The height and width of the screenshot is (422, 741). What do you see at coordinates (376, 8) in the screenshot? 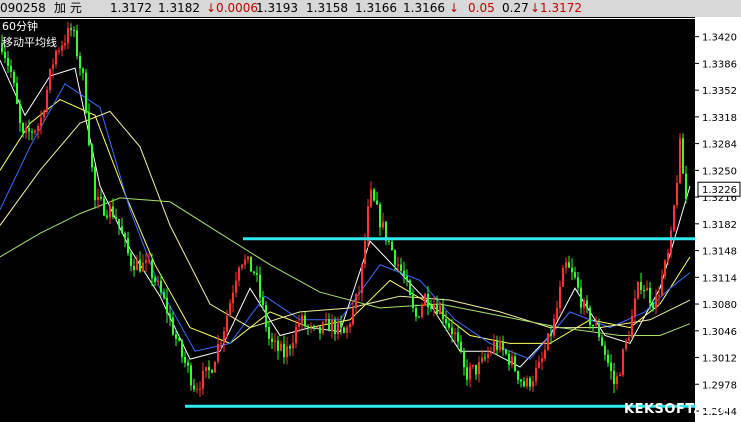
I see `quote-bid: 1.3166` at bounding box center [376, 8].